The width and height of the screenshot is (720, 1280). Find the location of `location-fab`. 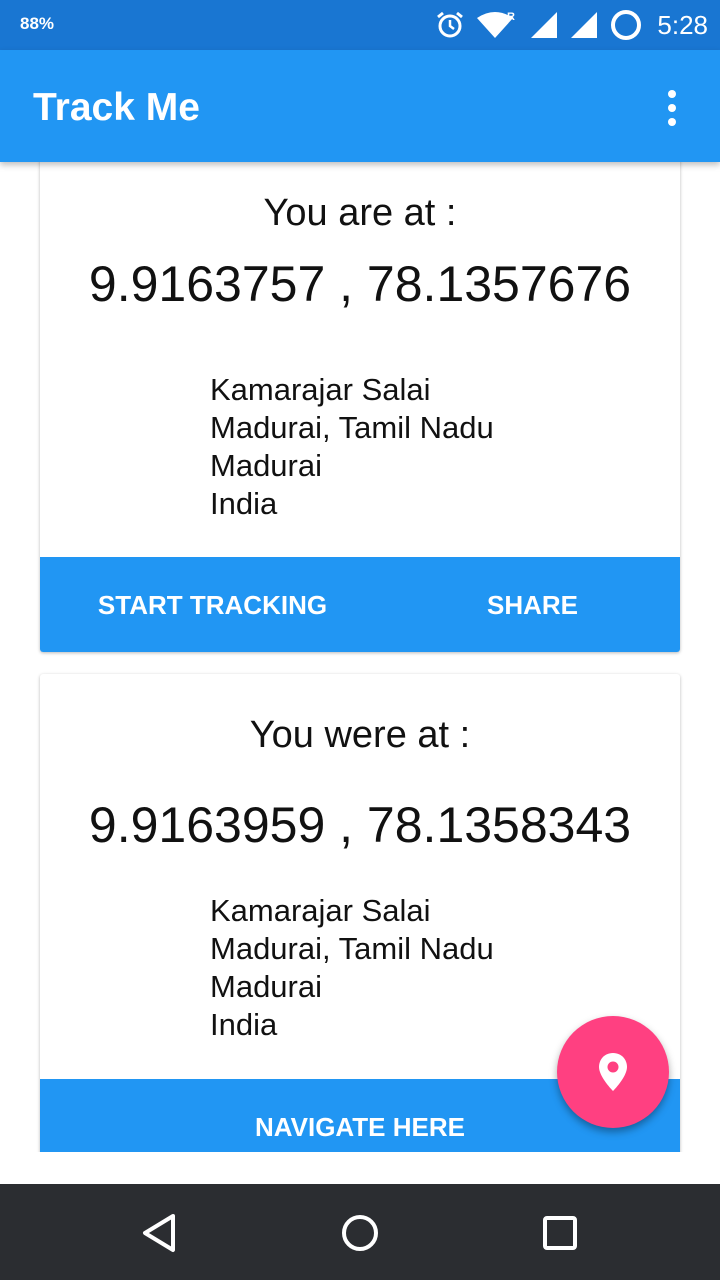

location-fab is located at coordinates (613, 1072).